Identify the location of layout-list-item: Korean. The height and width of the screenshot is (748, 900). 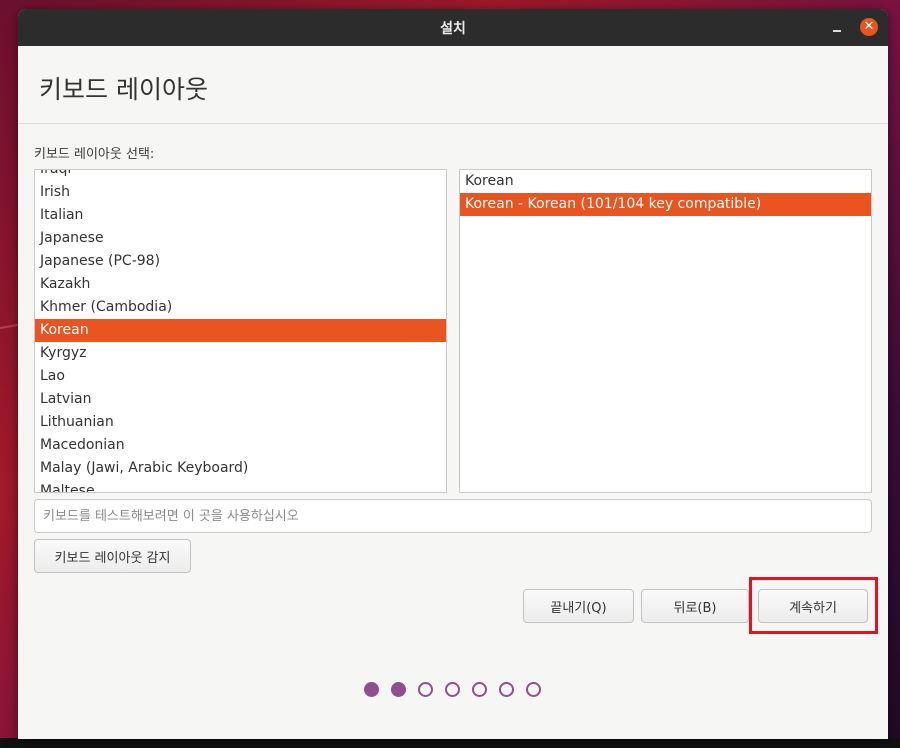
(240, 330).